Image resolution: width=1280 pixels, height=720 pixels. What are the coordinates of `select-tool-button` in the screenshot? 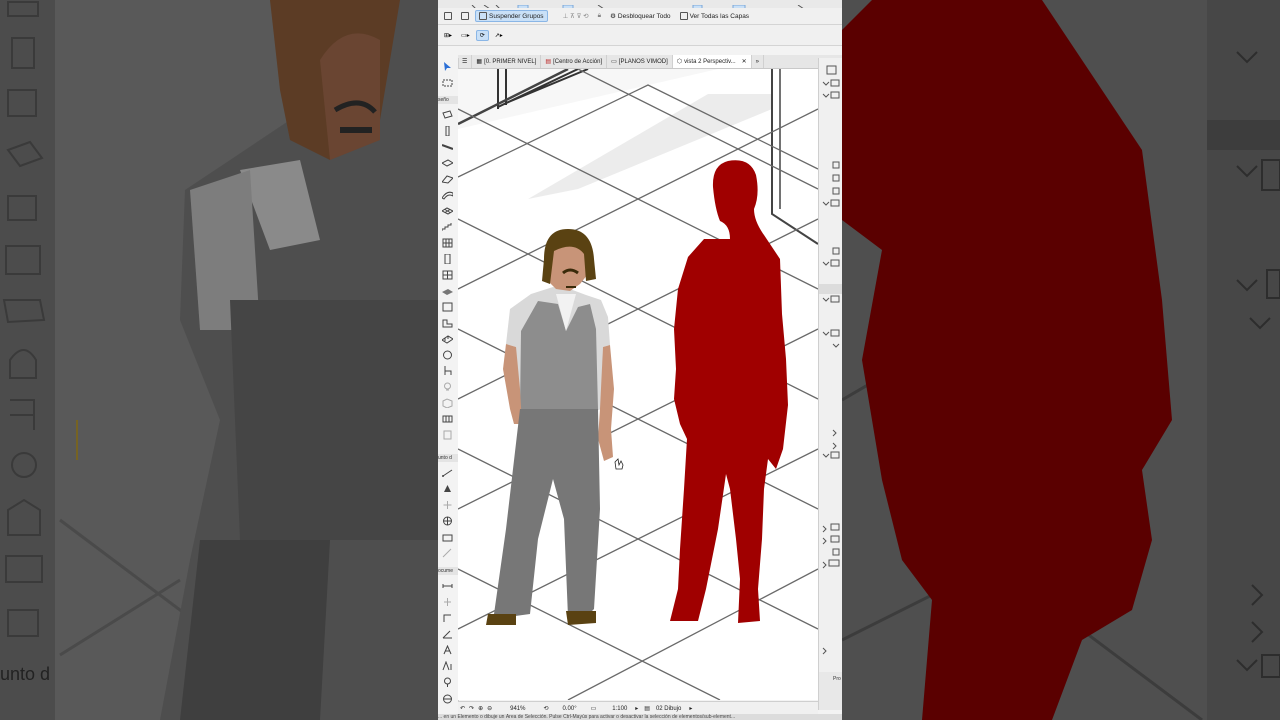 It's located at (465, 16).